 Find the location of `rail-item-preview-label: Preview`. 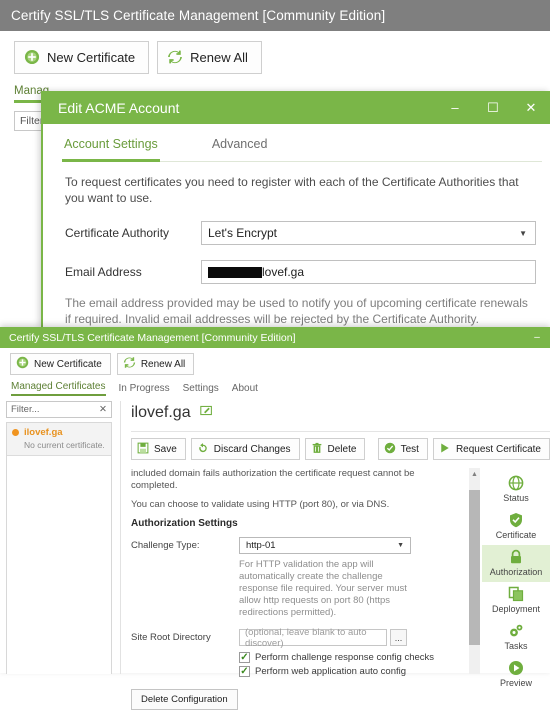

rail-item-preview-label: Preview is located at coordinates (515, 683).